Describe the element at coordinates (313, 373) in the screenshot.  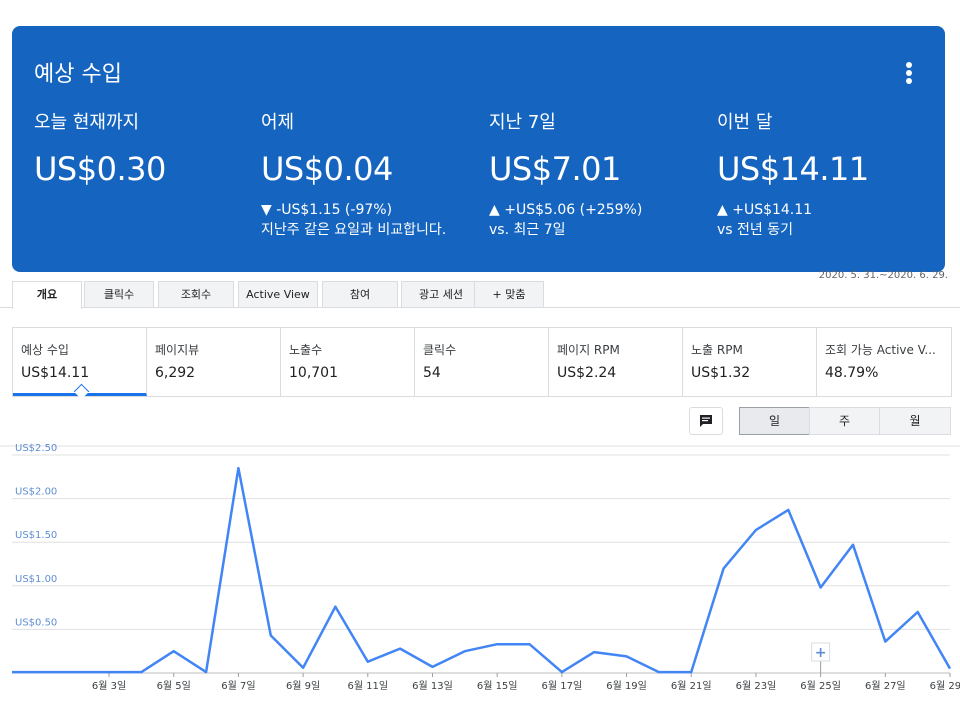
I see `metric-value: 10,701` at that location.